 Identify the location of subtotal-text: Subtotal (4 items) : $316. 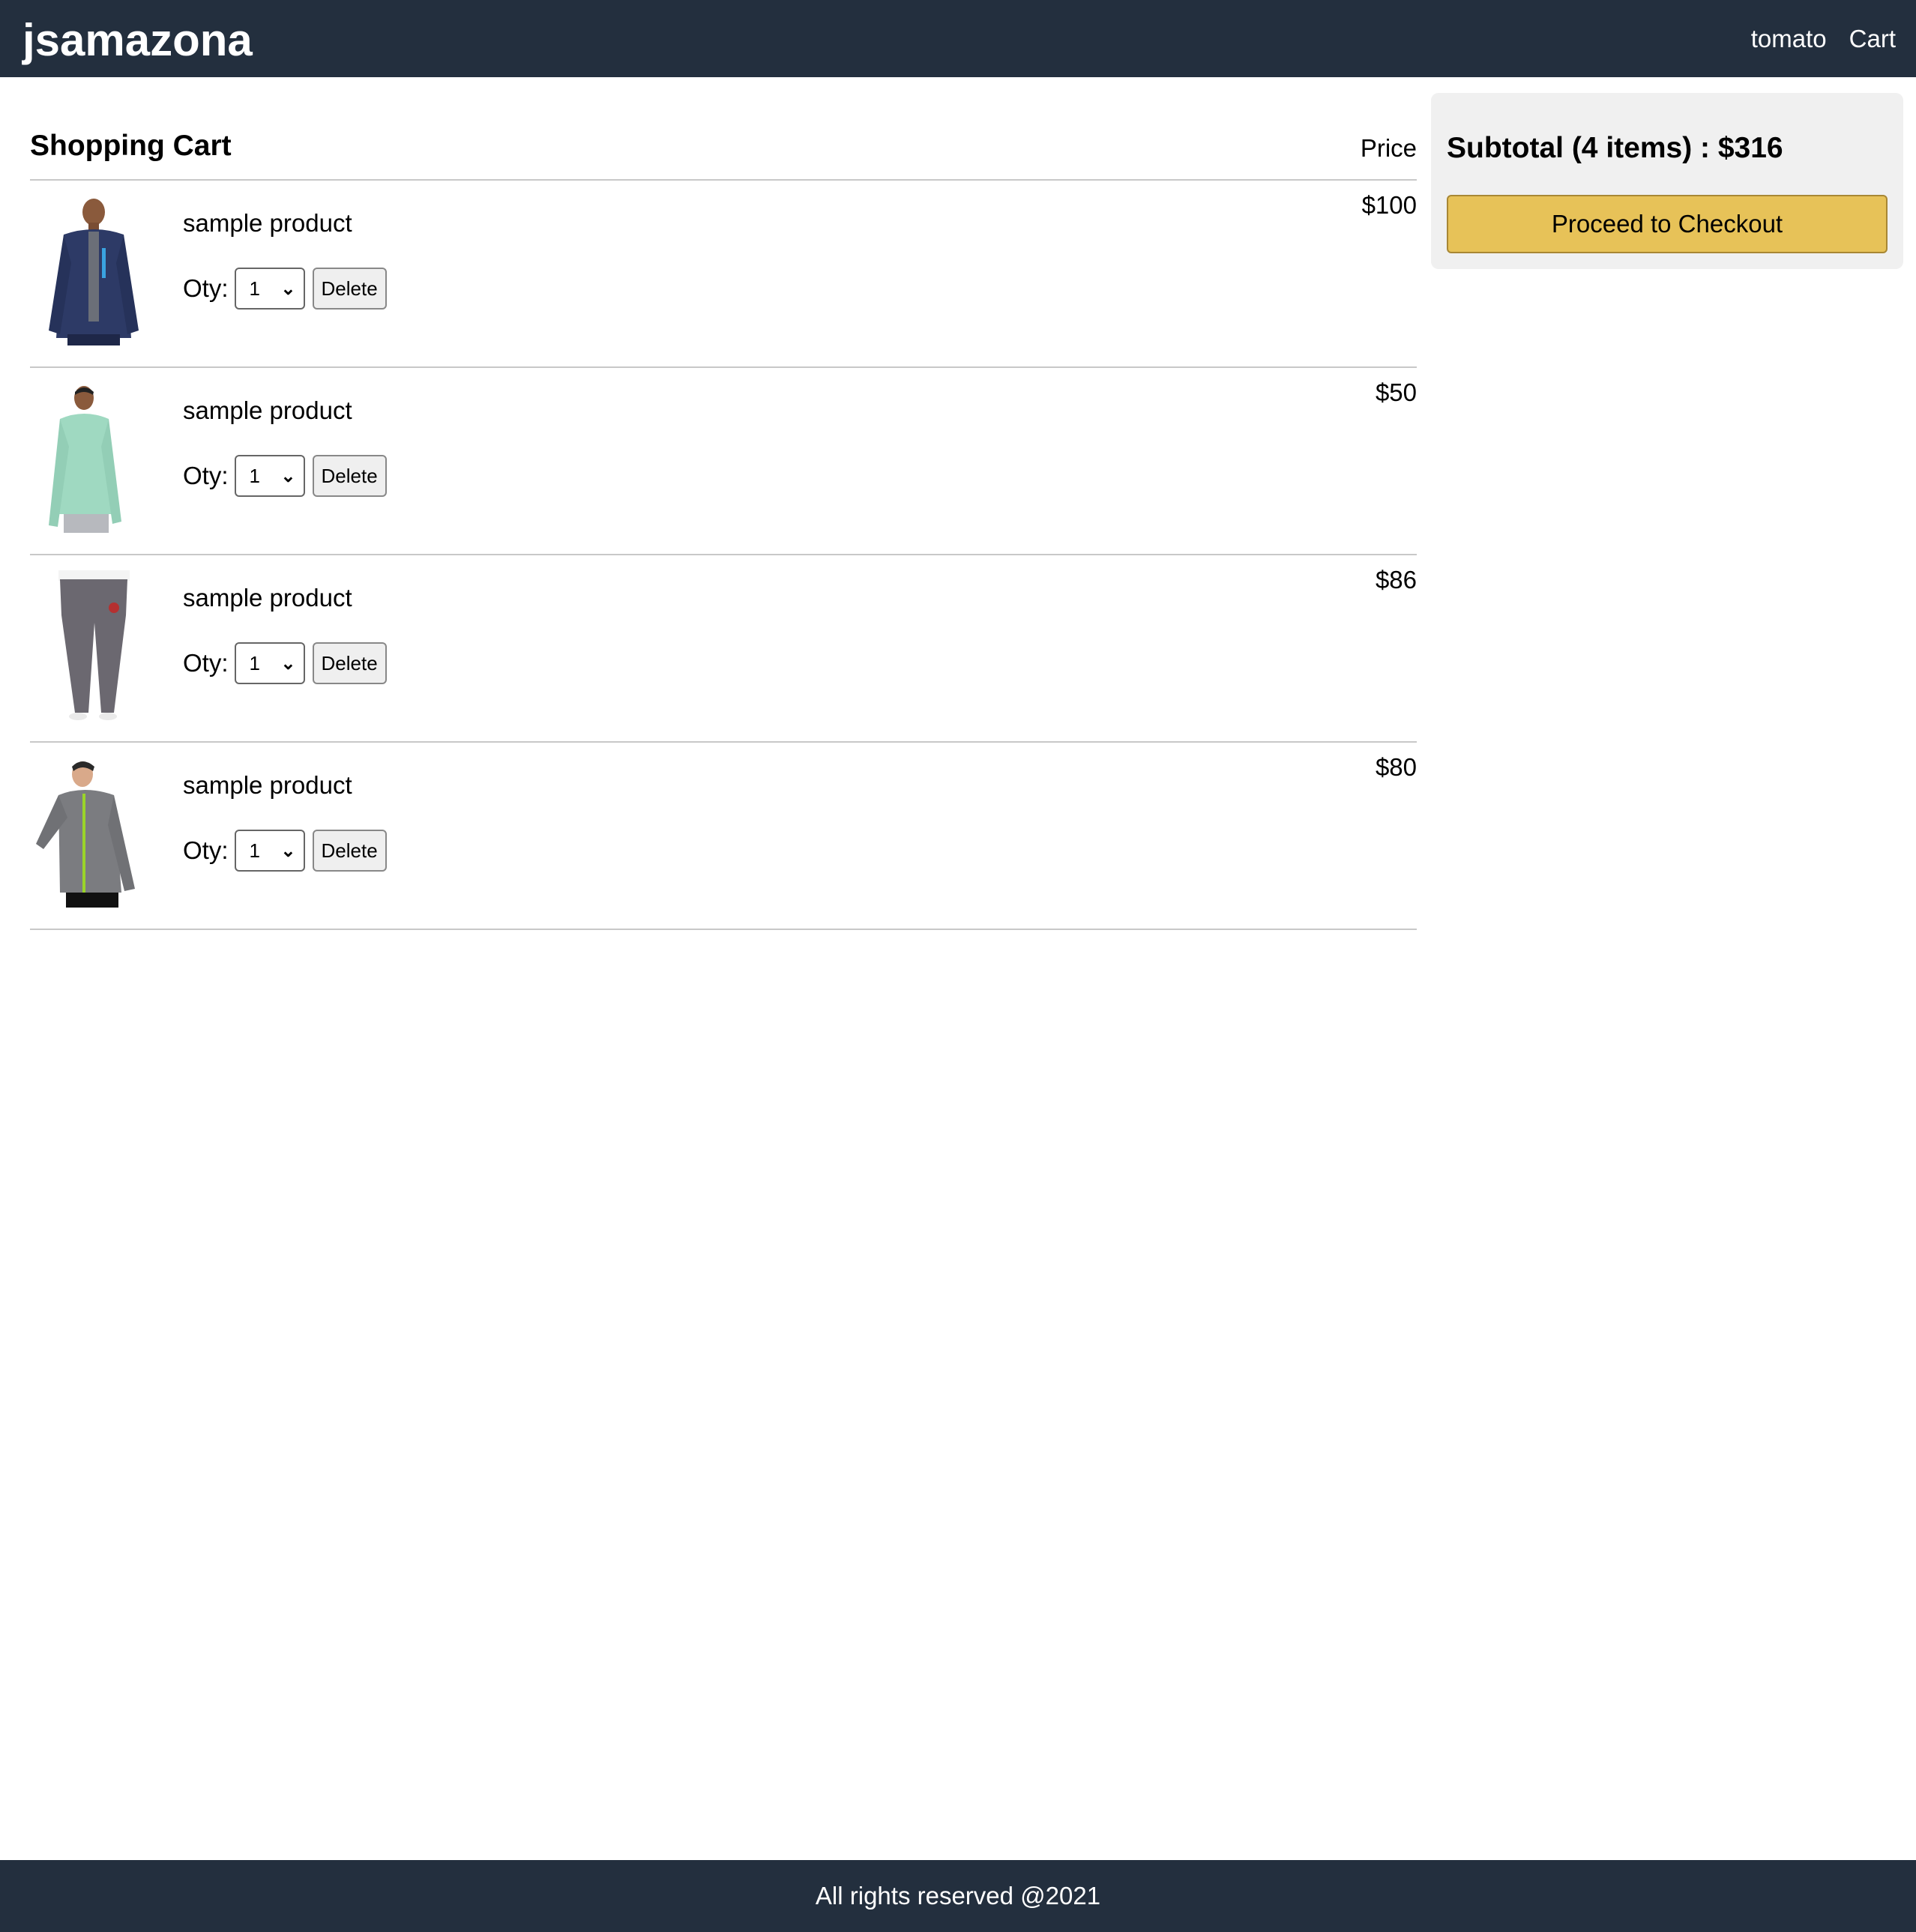
(1615, 148).